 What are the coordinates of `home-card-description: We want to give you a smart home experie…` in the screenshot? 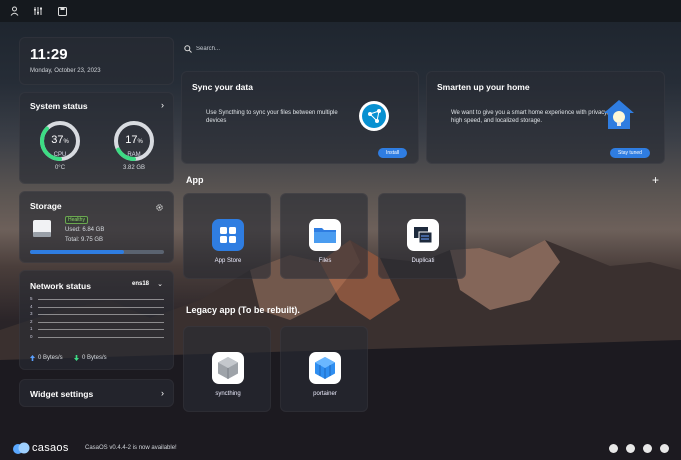 It's located at (530, 117).